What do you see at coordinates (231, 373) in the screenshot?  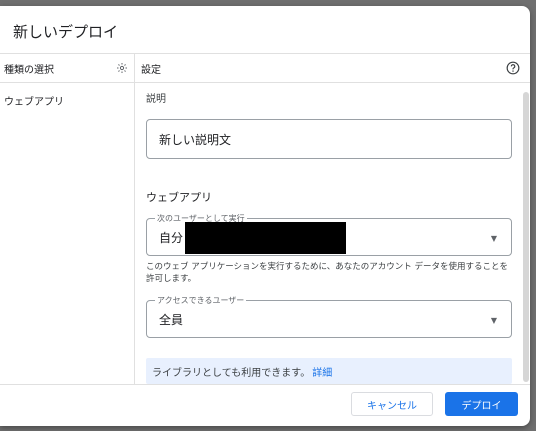 I see `library-info-text: ライブラリとしても利用できます。` at bounding box center [231, 373].